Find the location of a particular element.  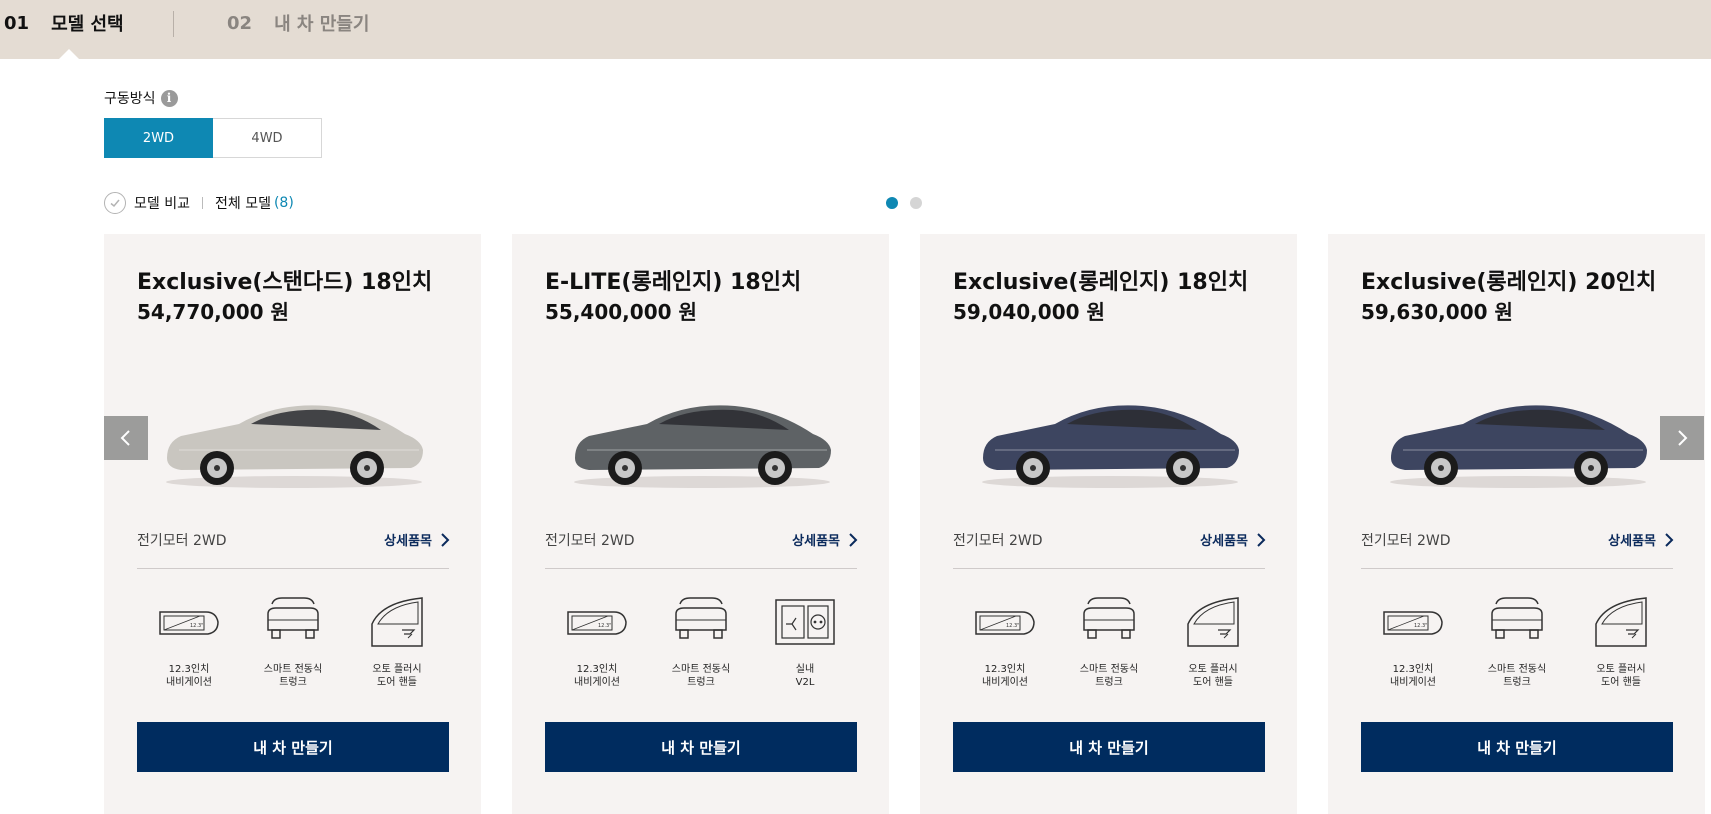

step-model-select: 01 모델 선택 is located at coordinates (64, 23).